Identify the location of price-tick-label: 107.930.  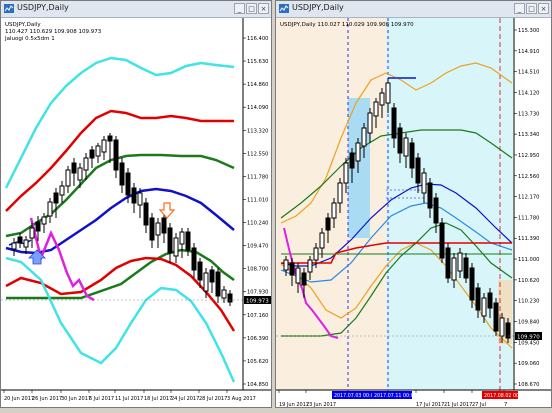
(257, 293).